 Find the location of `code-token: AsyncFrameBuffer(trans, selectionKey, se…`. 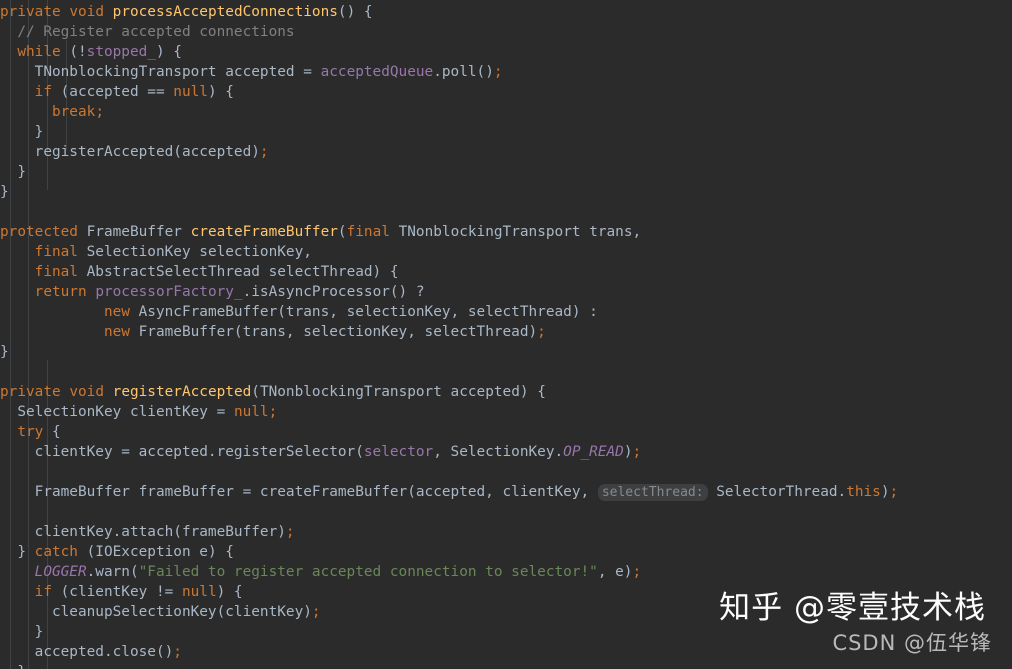

code-token: AsyncFrameBuffer(trans, selectionKey, se… is located at coordinates (363, 312).